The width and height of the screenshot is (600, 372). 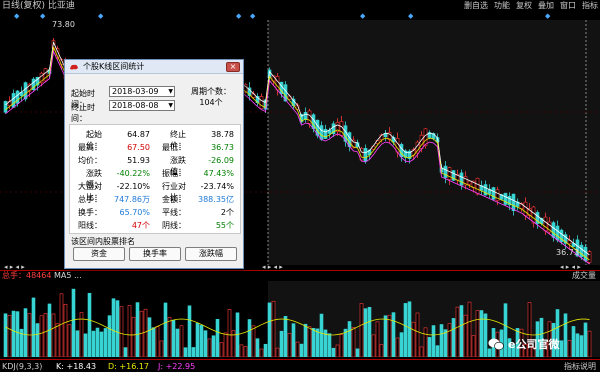 I want to click on indicator-help-link: 指标说明, so click(x=580, y=366).